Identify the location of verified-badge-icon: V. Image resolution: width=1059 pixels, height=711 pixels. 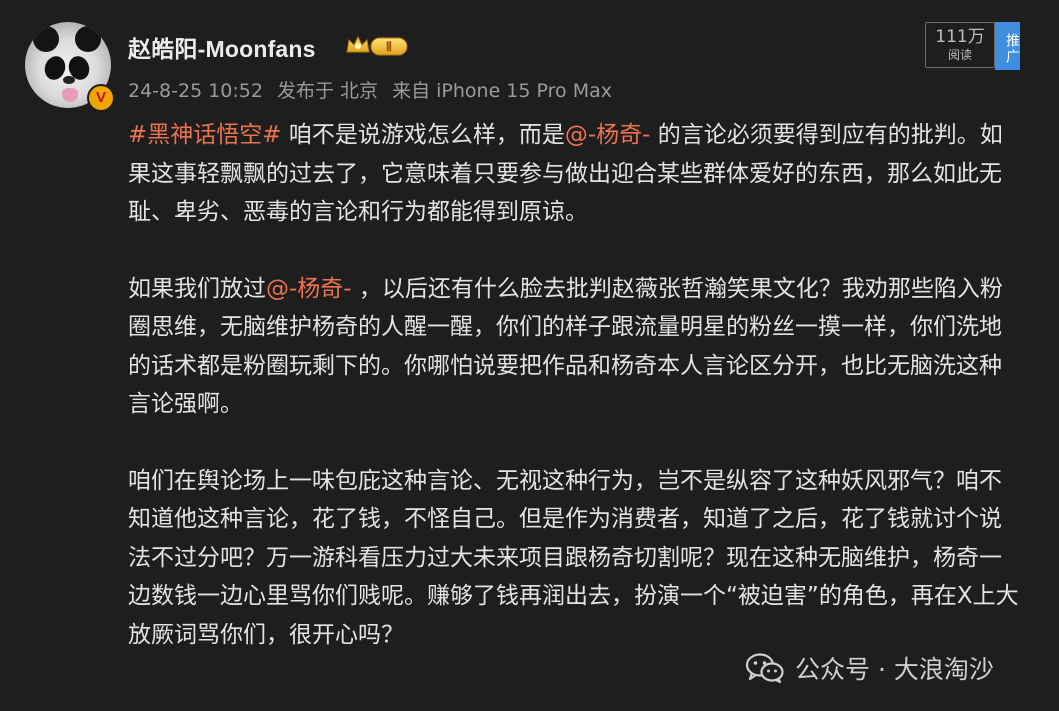
(101, 98).